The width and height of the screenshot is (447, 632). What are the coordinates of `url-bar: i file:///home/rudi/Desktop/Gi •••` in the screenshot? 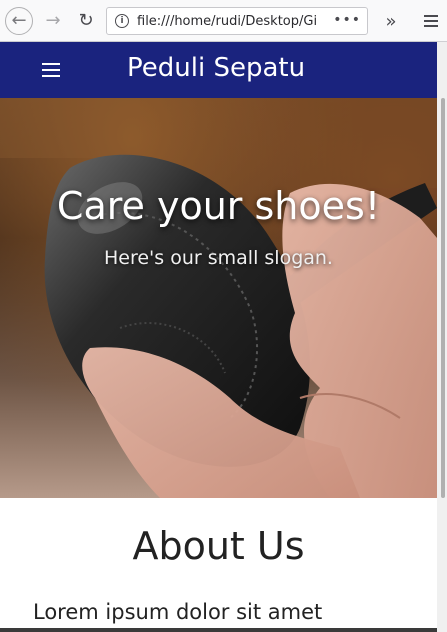 It's located at (237, 21).